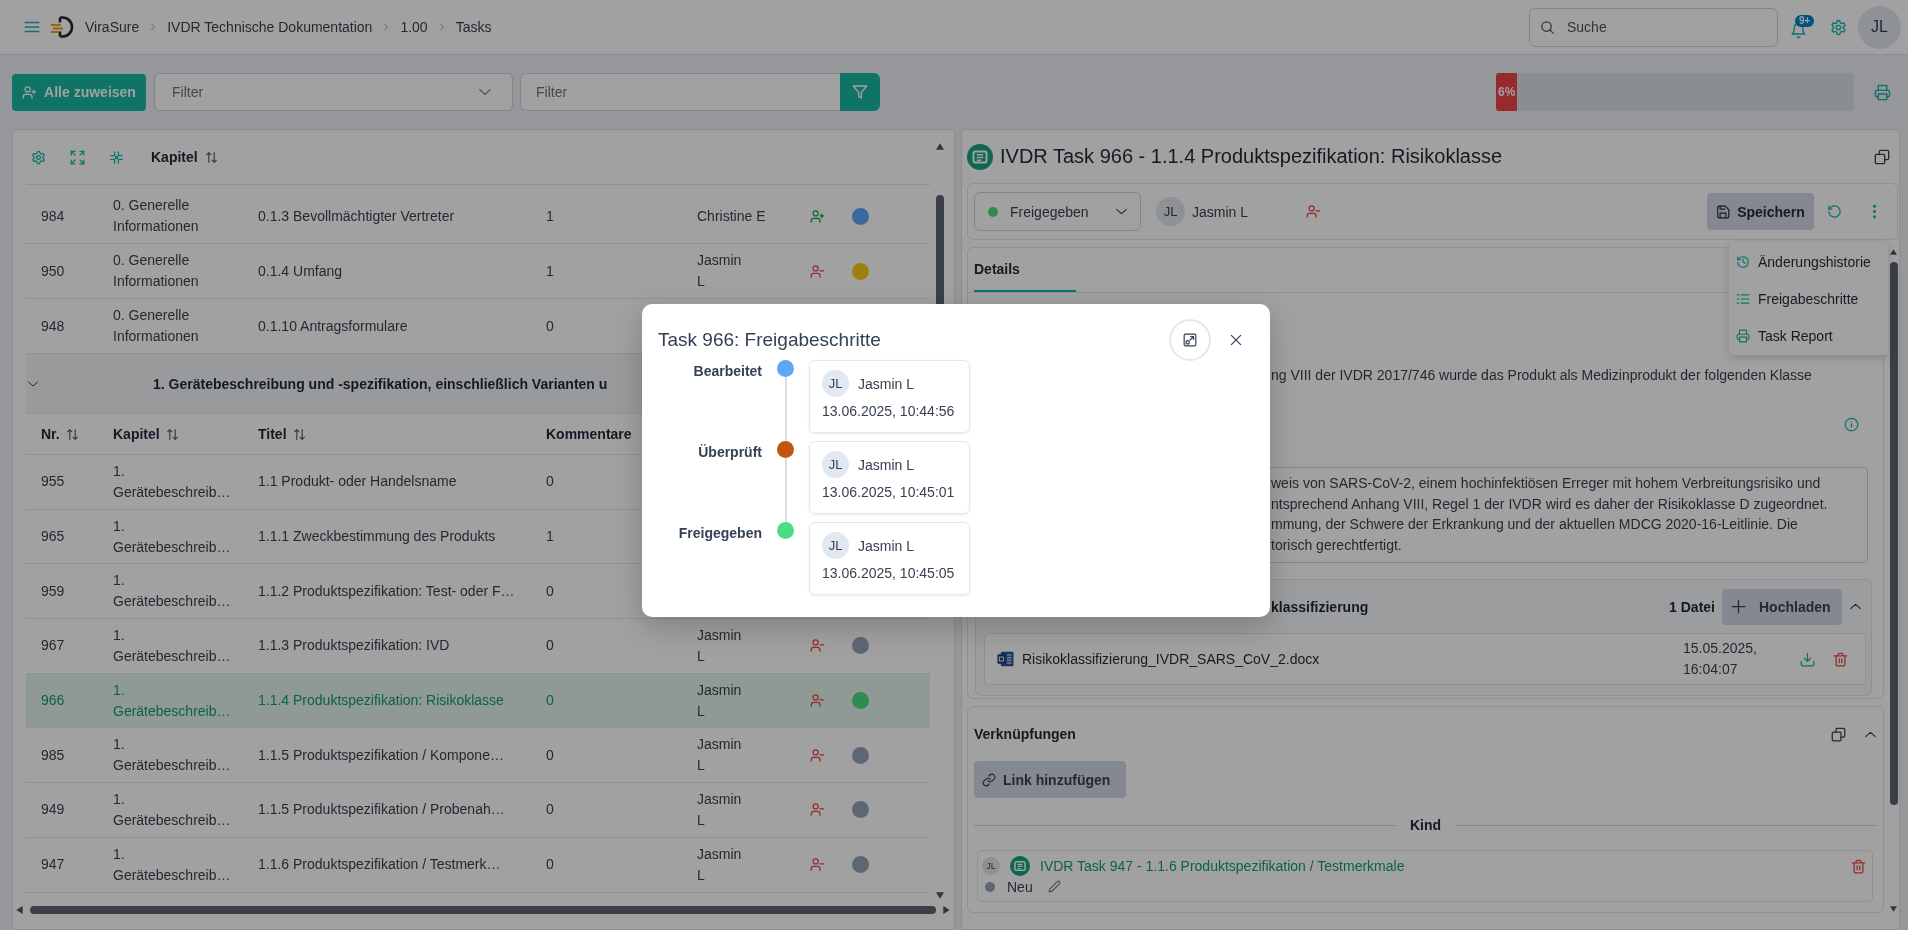 This screenshot has width=1908, height=930. I want to click on section-title: Verknüpfungen, so click(1025, 734).